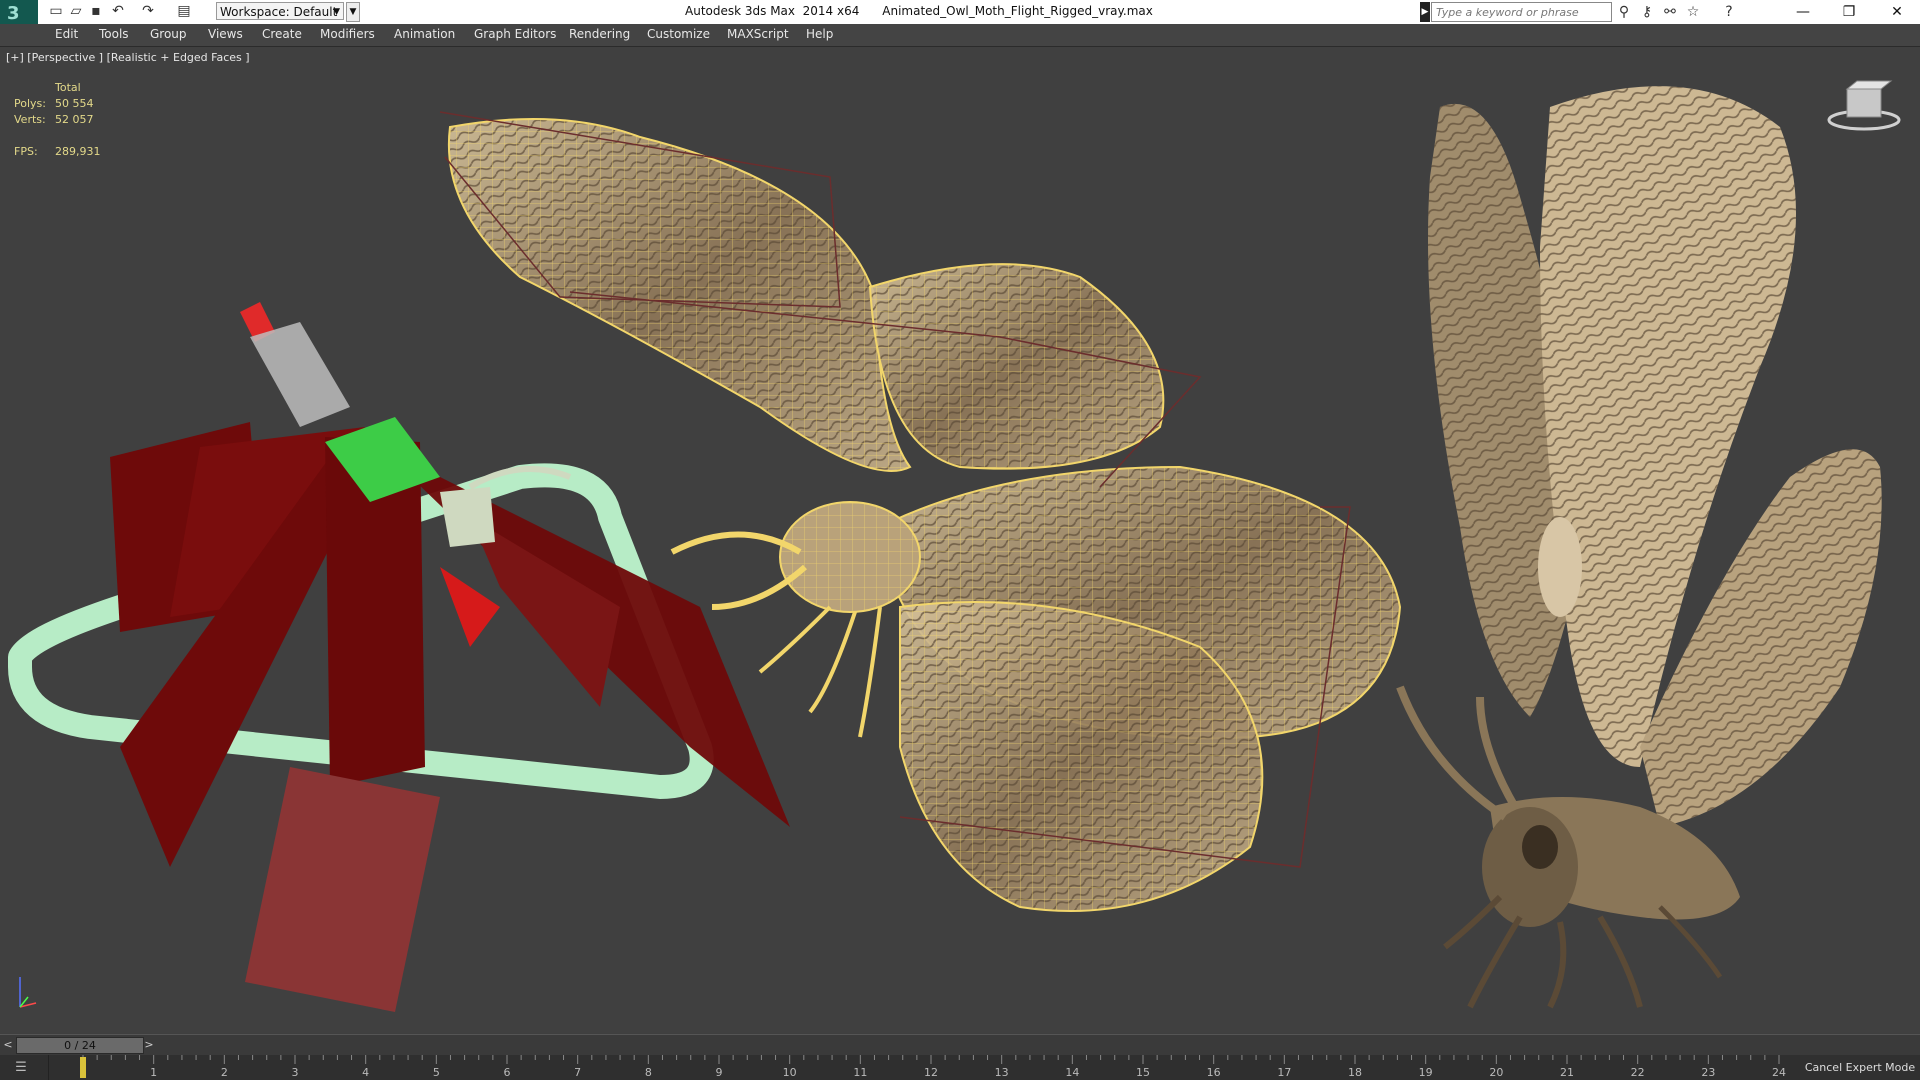 The image size is (1920, 1080). Describe the element at coordinates (1002, 1072) in the screenshot. I see `timeline-tick-label: 13` at that location.